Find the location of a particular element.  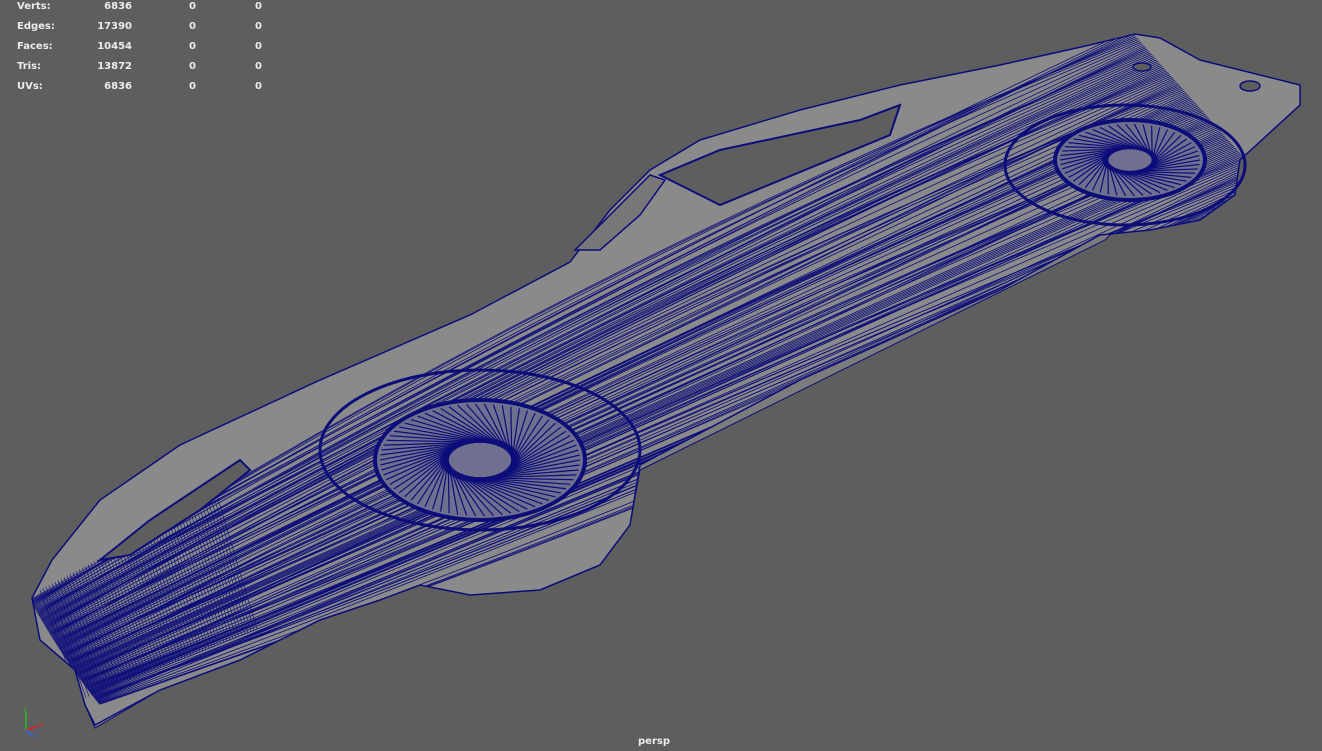

hud-row-uvs: UVs: 6836 0 0 is located at coordinates (140, 90).